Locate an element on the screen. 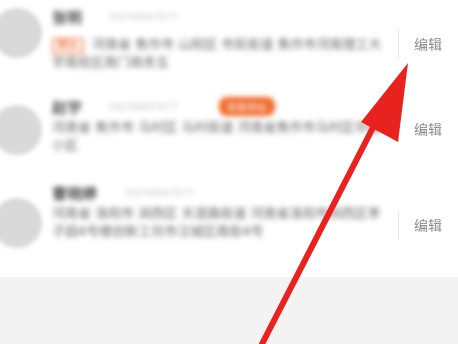  contact-name: 张明 is located at coordinates (67, 18).